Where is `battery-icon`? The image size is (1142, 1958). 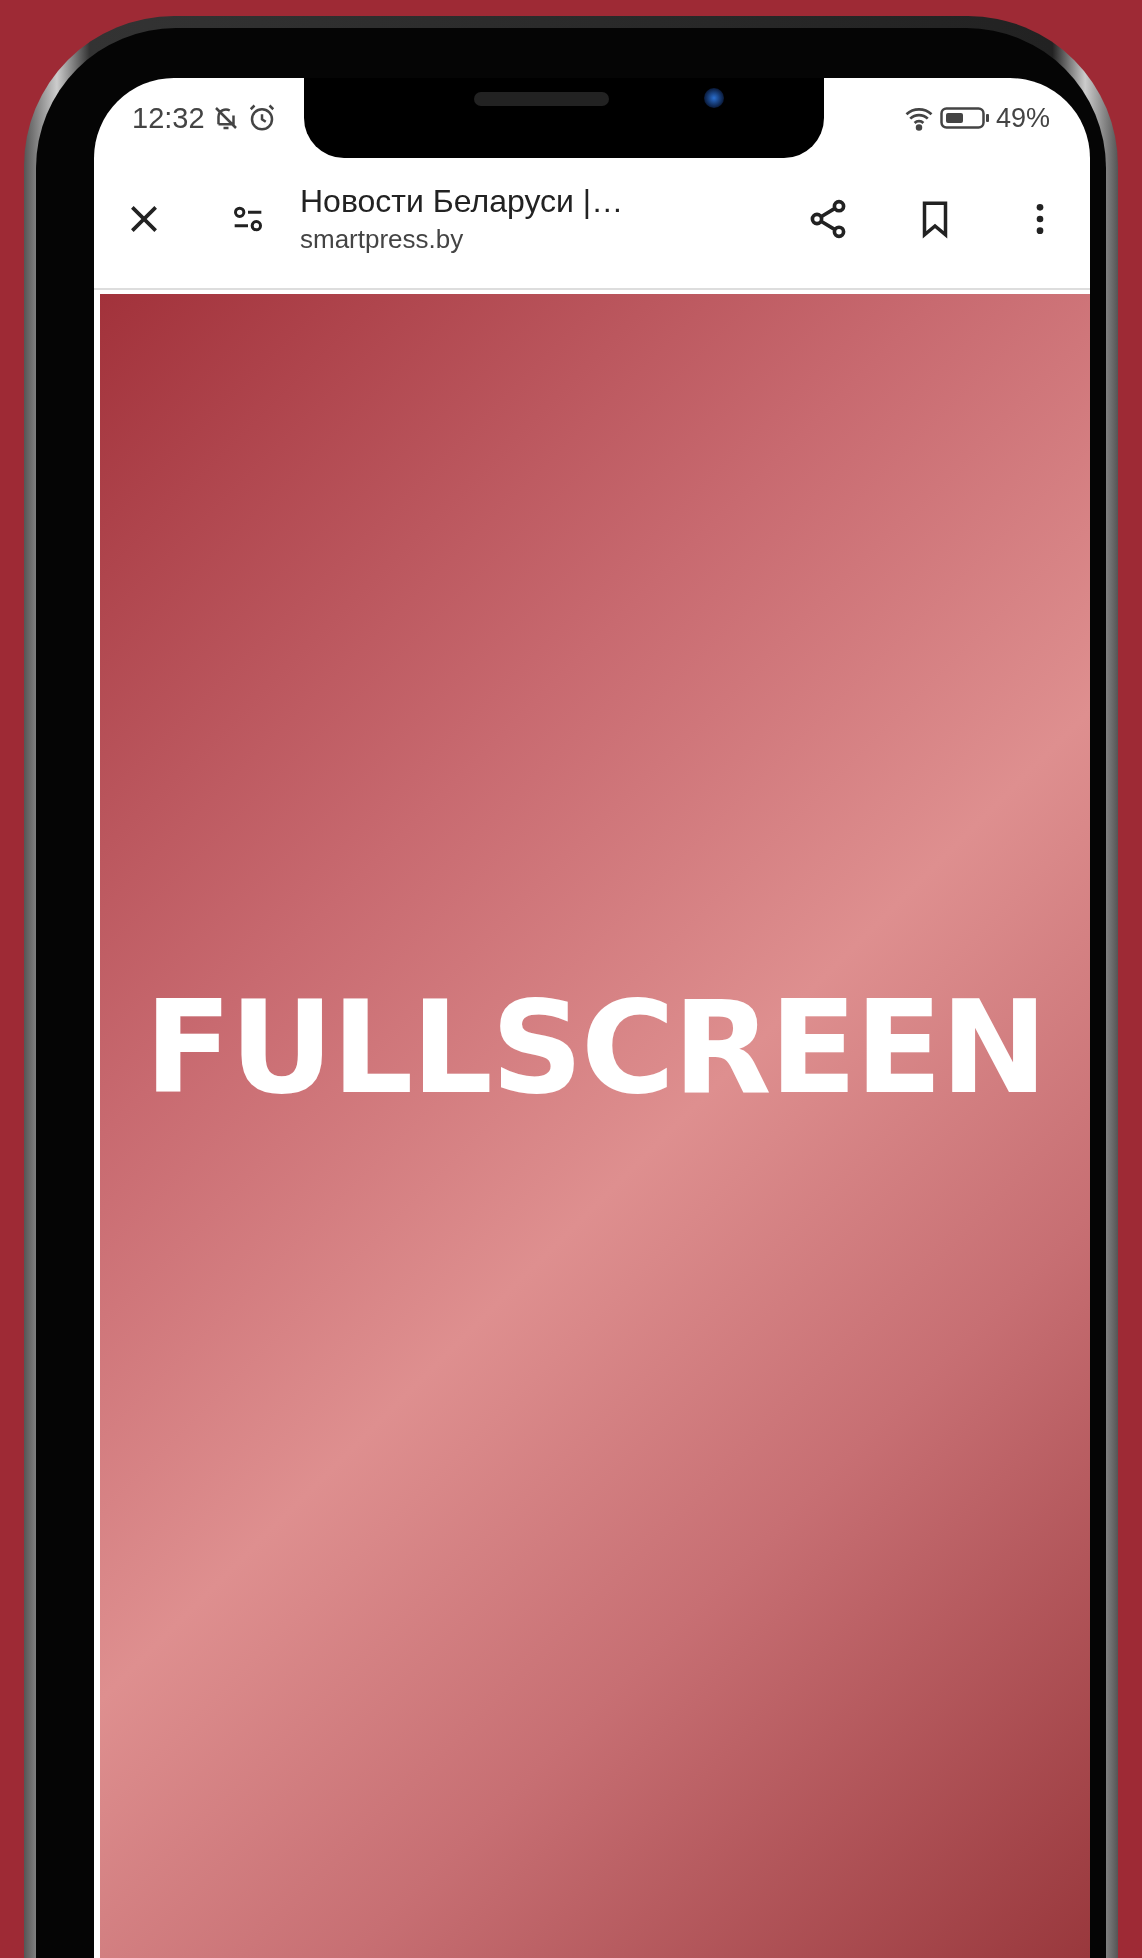
battery-icon is located at coordinates (964, 118).